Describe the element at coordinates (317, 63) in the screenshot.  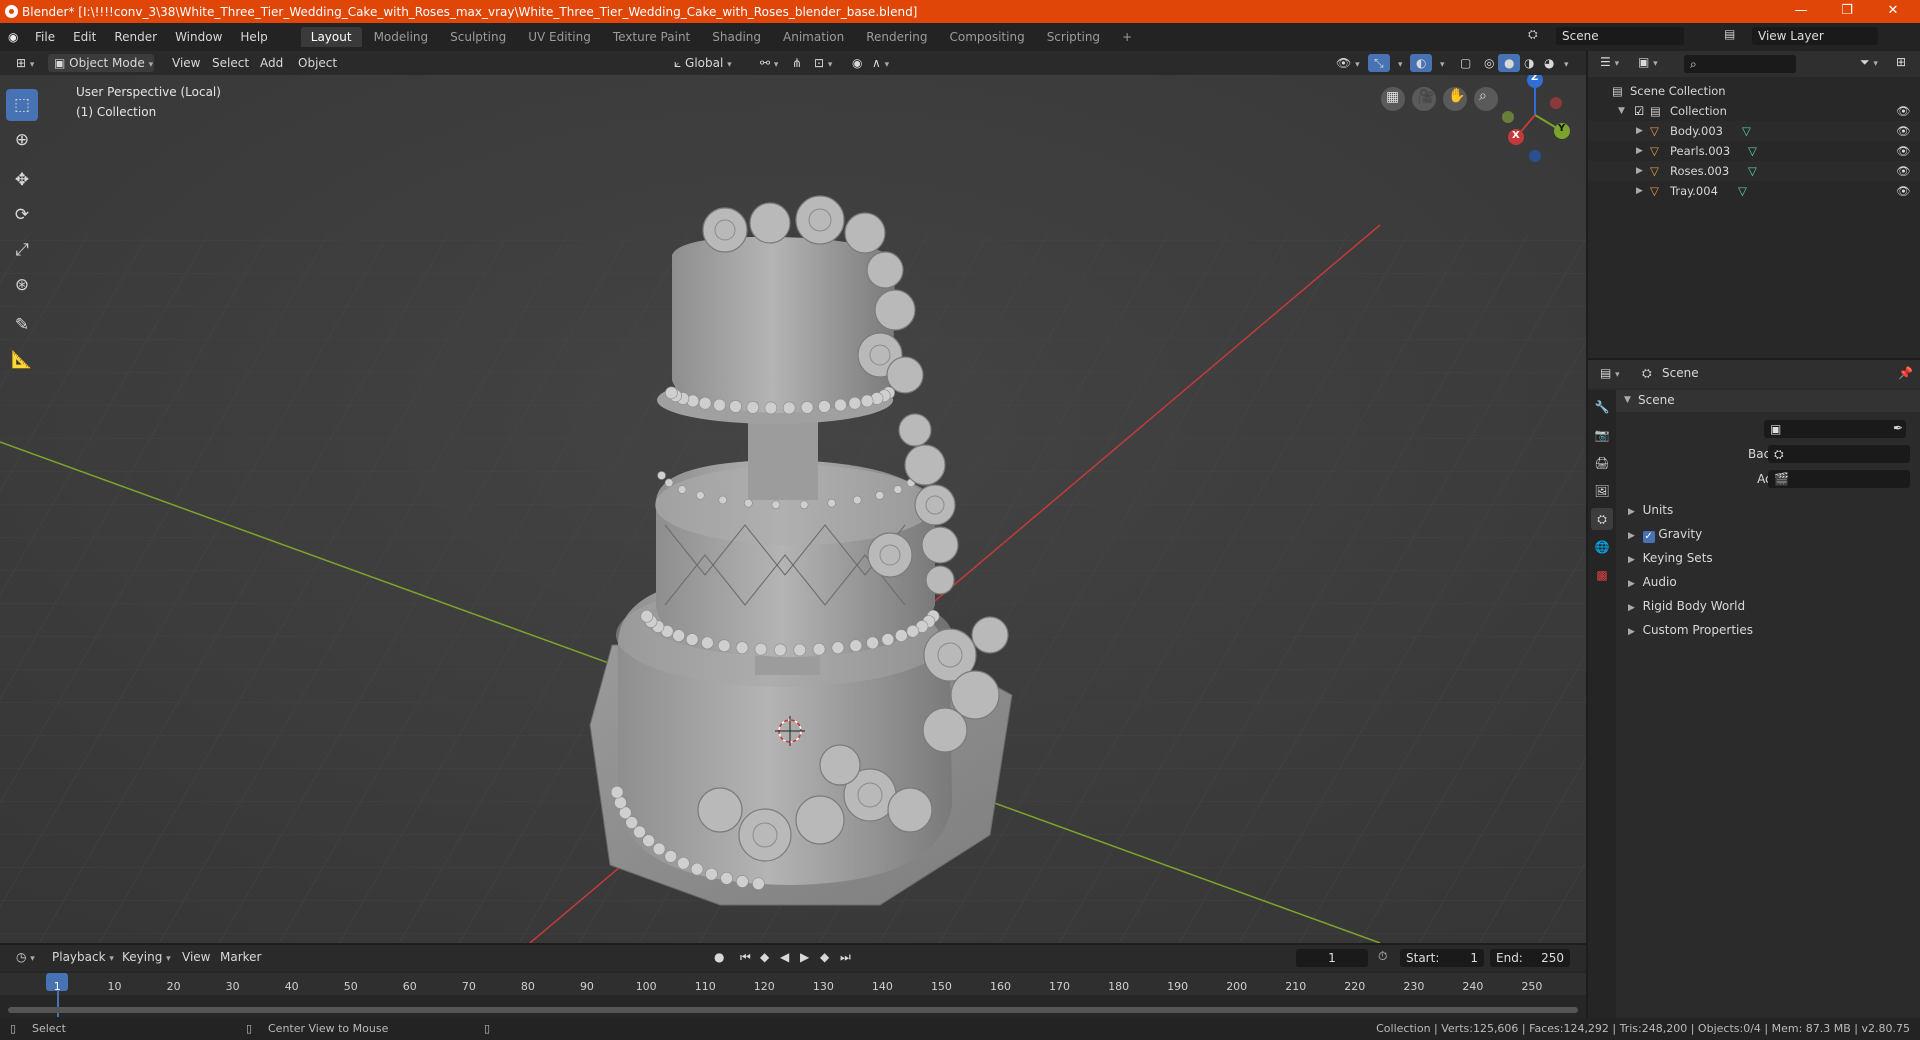
I see `menu-object: Object` at that location.